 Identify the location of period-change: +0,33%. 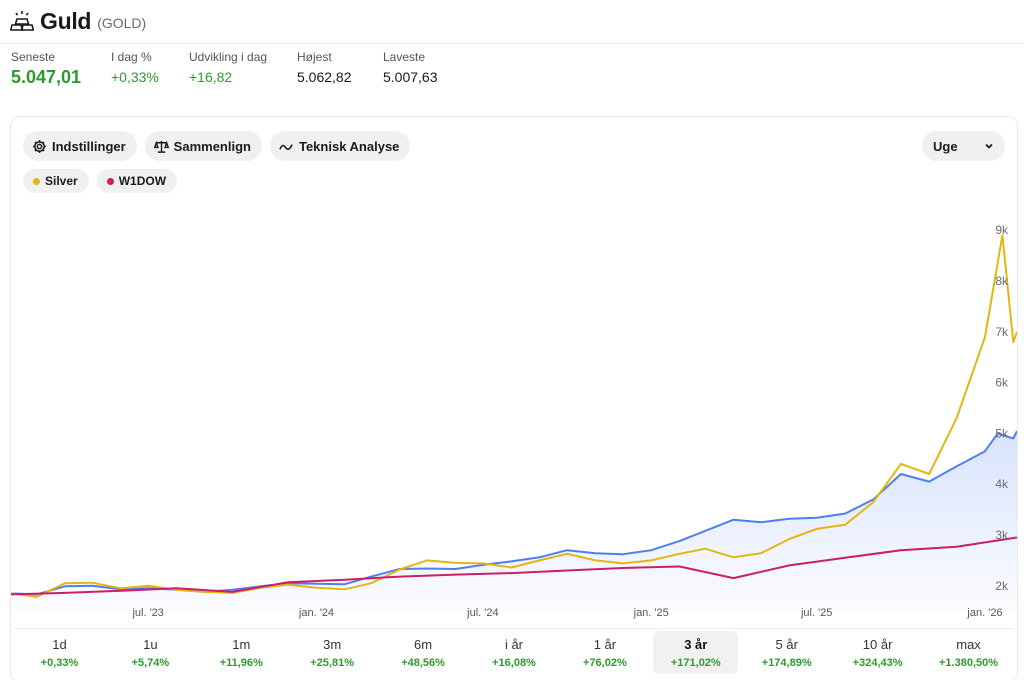
(59, 662).